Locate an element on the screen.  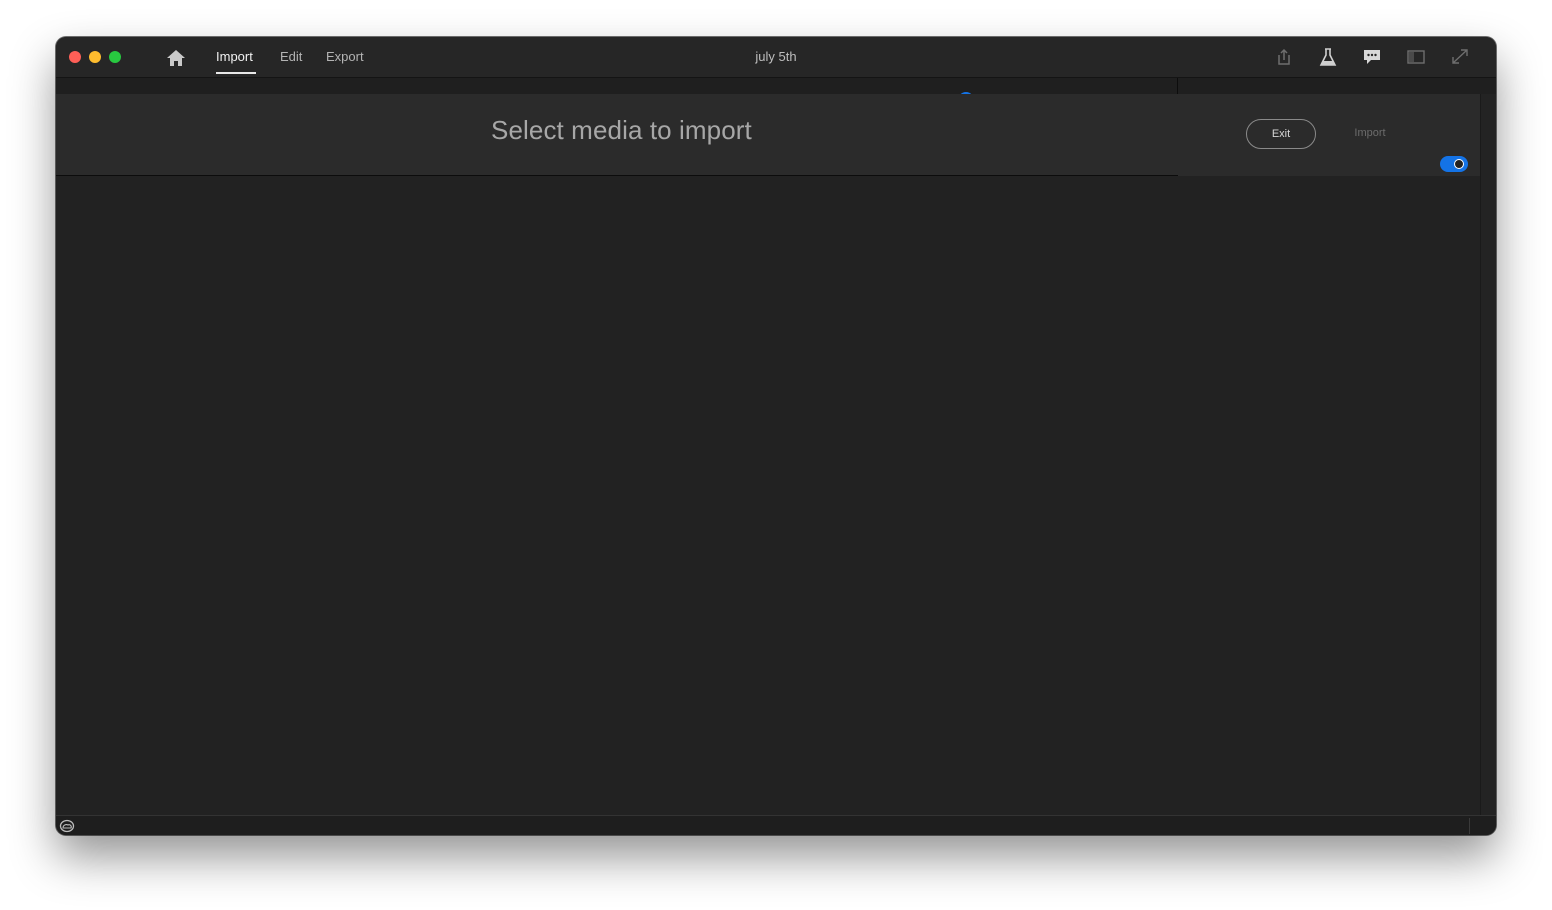
feedback-button is located at coordinates (1372, 57).